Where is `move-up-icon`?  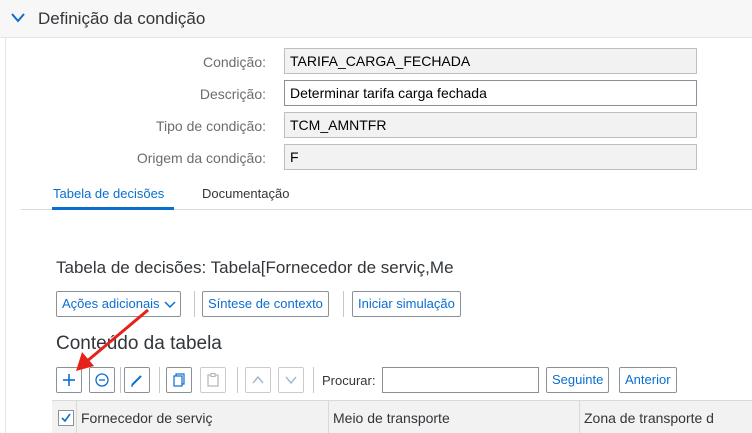 move-up-icon is located at coordinates (258, 379).